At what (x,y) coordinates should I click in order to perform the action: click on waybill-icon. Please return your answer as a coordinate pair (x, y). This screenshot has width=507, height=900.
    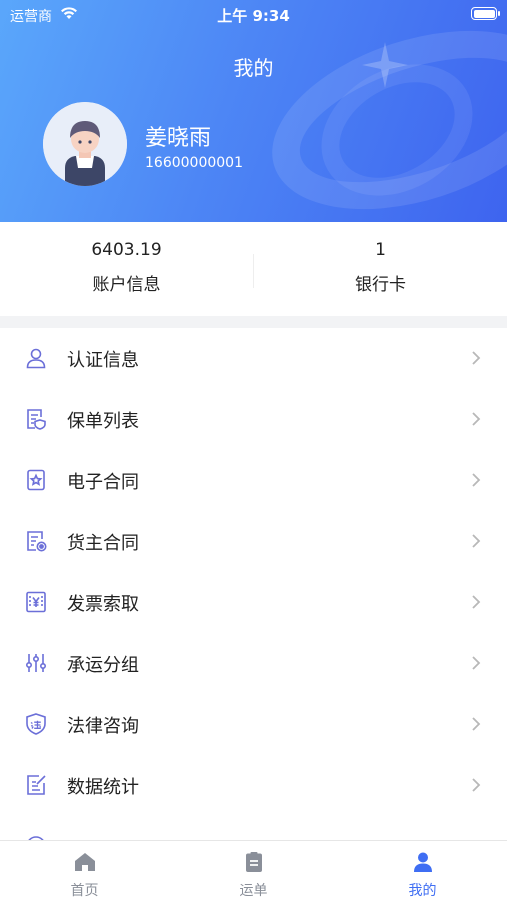
    Looking at the image, I should click on (254, 862).